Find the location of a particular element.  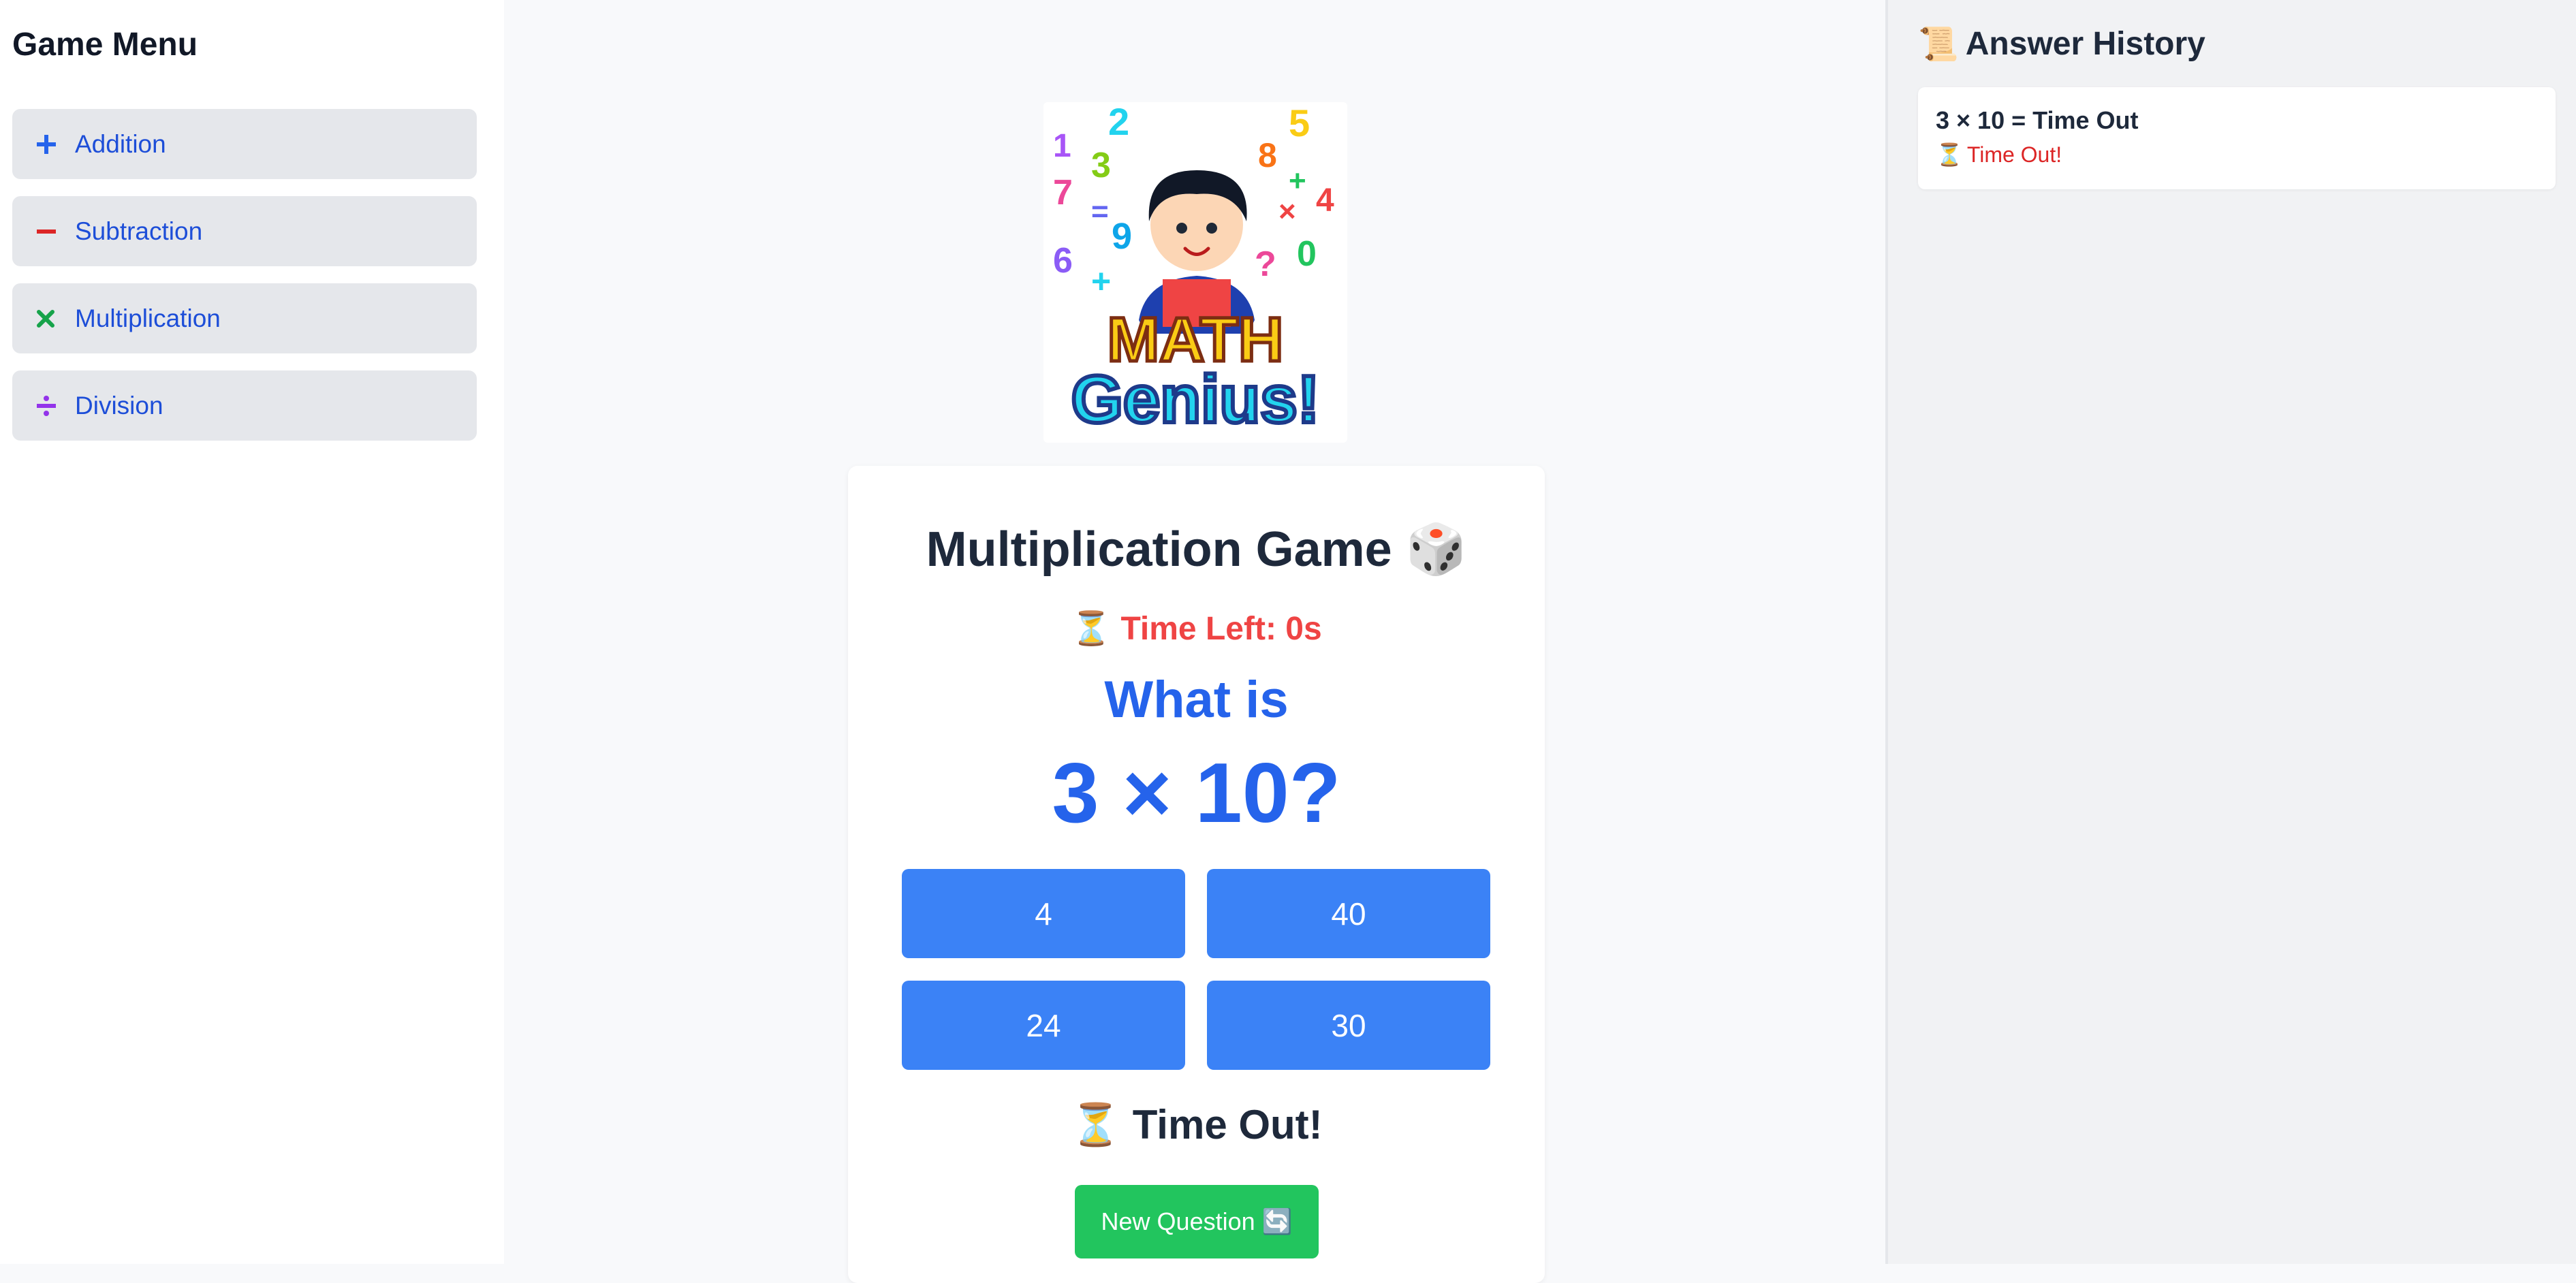

answer-button: 4 is located at coordinates (1043, 913).